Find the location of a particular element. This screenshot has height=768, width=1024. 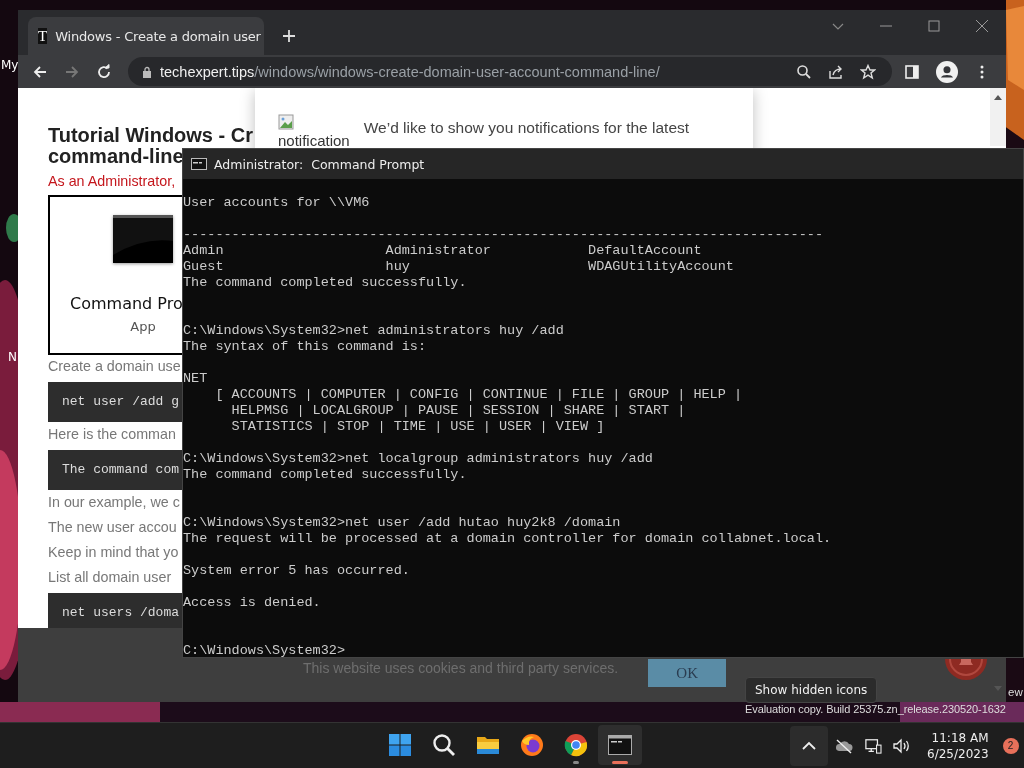

app-type: App is located at coordinates (143, 326).